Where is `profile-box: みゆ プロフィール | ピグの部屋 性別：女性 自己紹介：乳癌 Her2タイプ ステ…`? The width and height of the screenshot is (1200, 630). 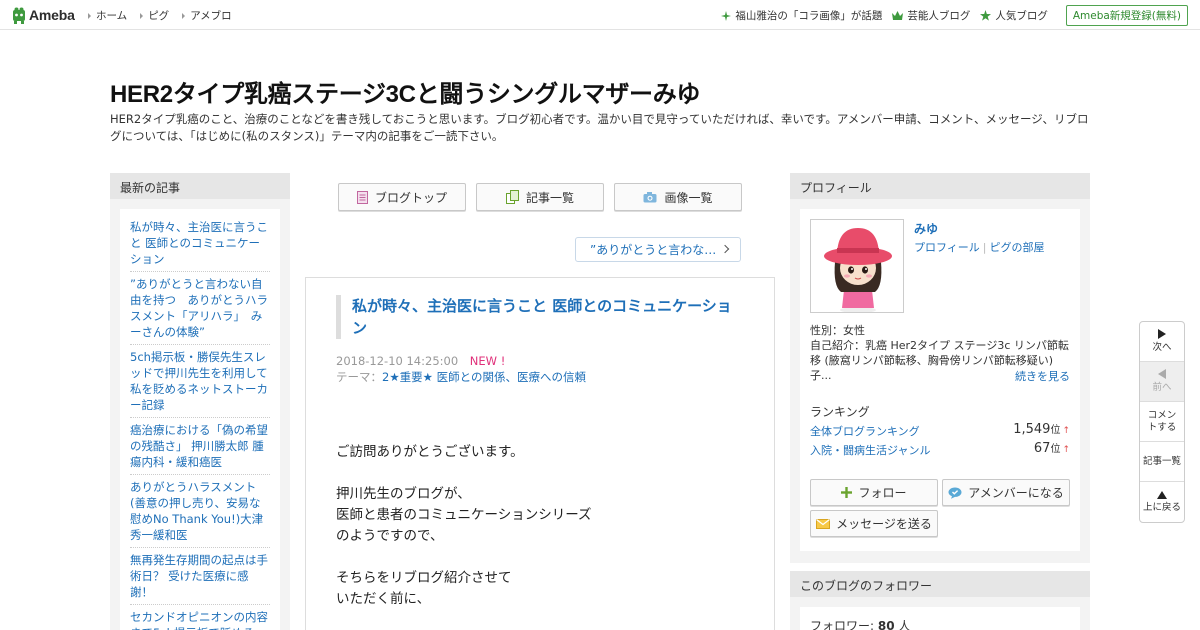
profile-box: みゆ プロフィール | ピグの部屋 性別：女性 自己紹介：乳癌 Her2タイプ ステ… is located at coordinates (940, 380).